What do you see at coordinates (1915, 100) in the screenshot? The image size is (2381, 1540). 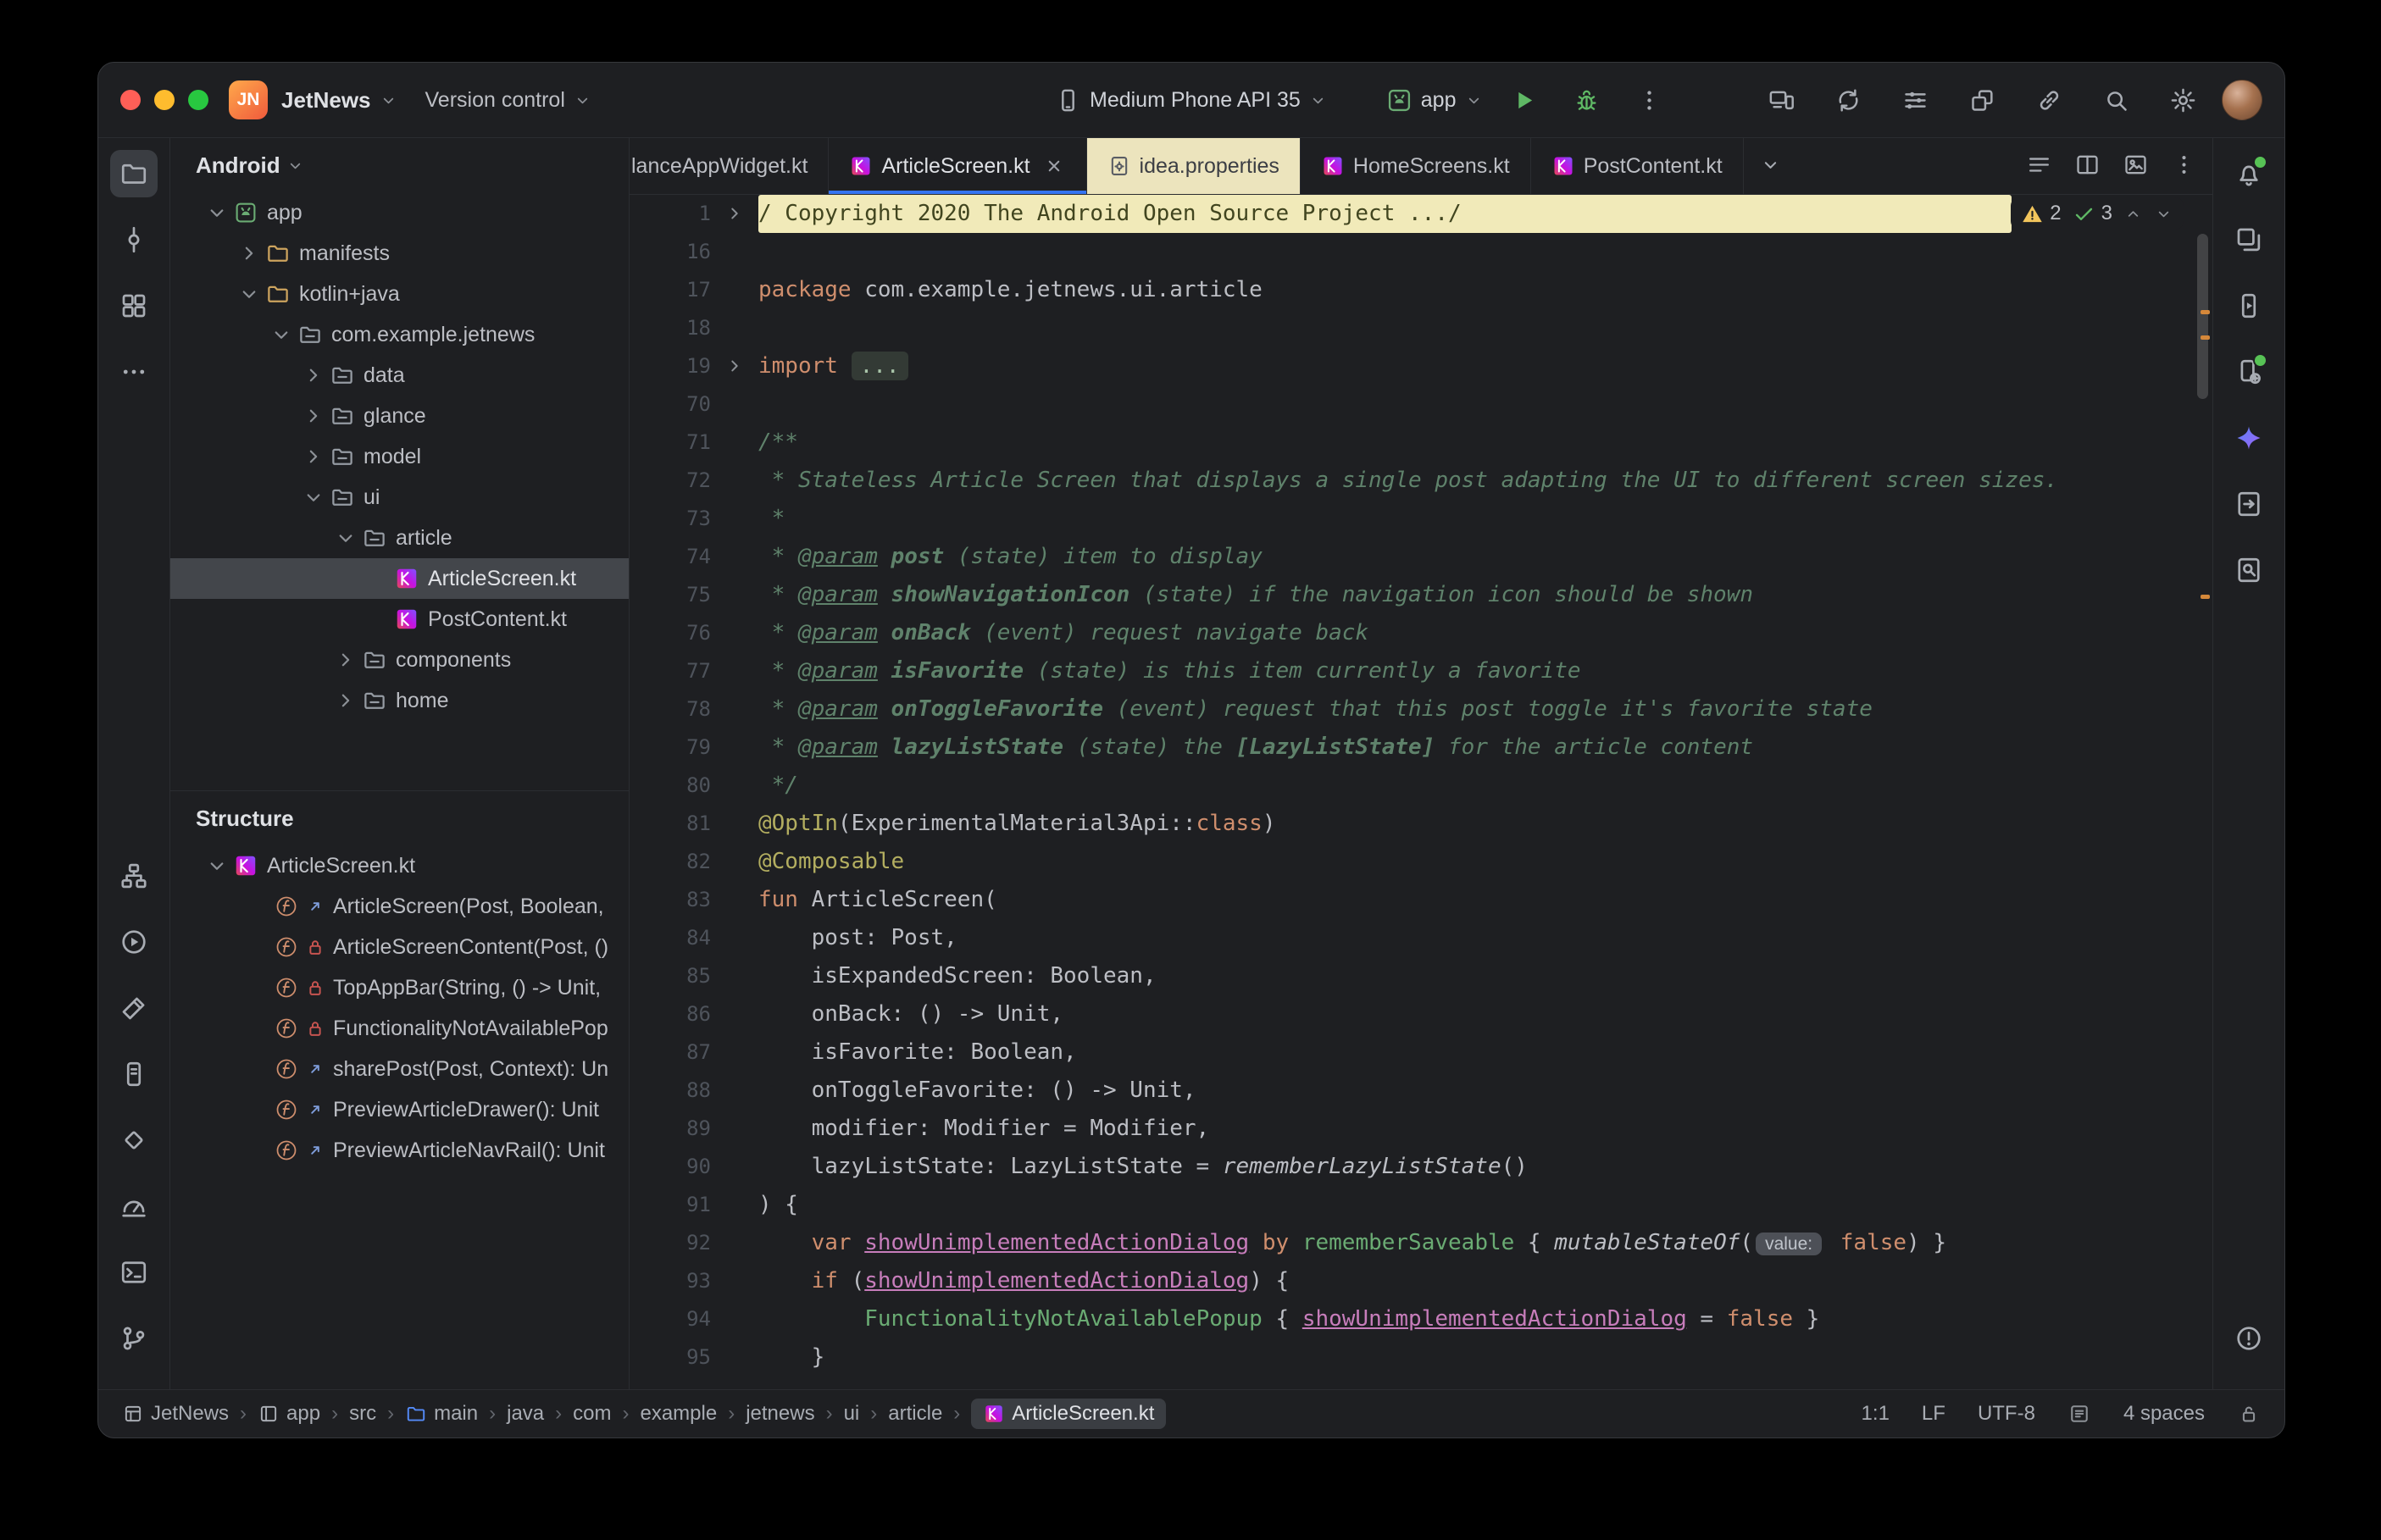 I see `build-variants-button` at bounding box center [1915, 100].